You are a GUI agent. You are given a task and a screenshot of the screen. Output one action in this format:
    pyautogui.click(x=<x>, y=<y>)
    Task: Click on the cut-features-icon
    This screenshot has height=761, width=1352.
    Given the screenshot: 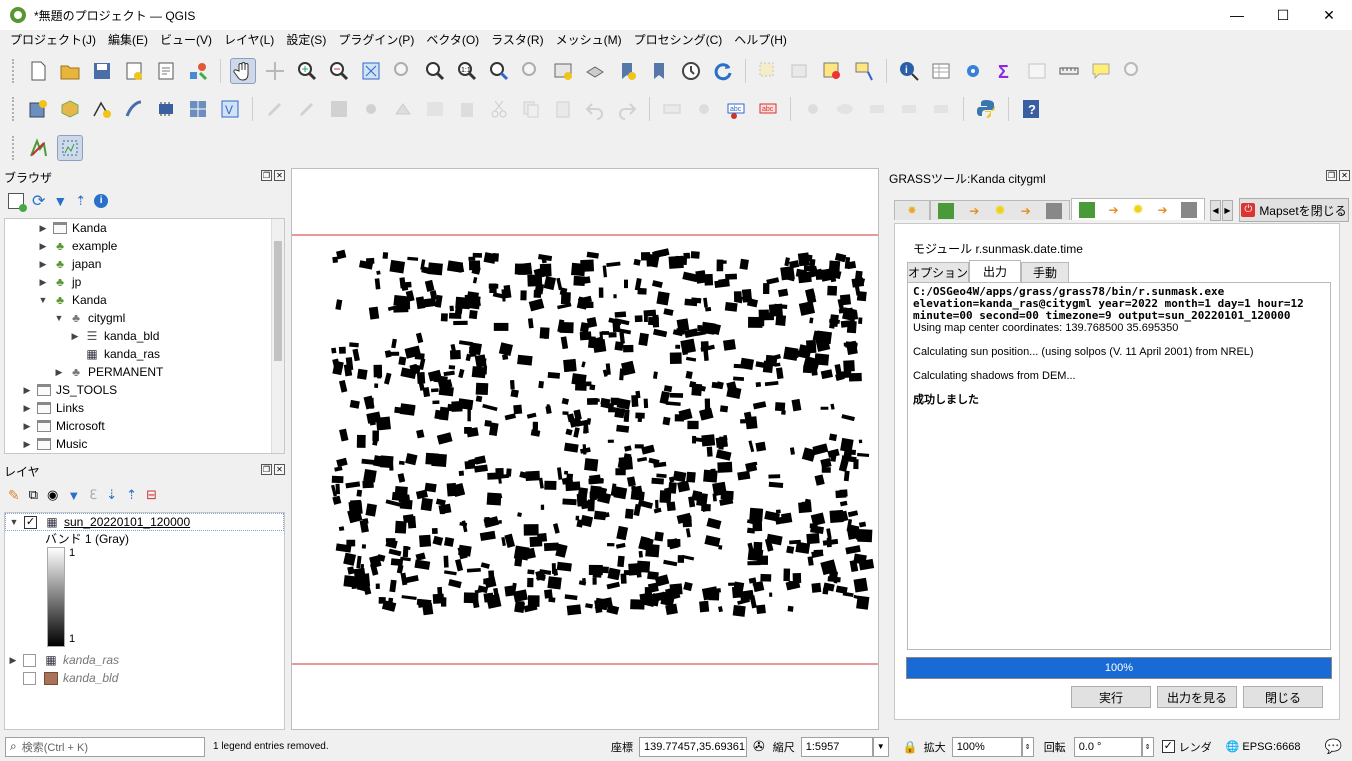 What is the action you would take?
    pyautogui.click(x=499, y=109)
    